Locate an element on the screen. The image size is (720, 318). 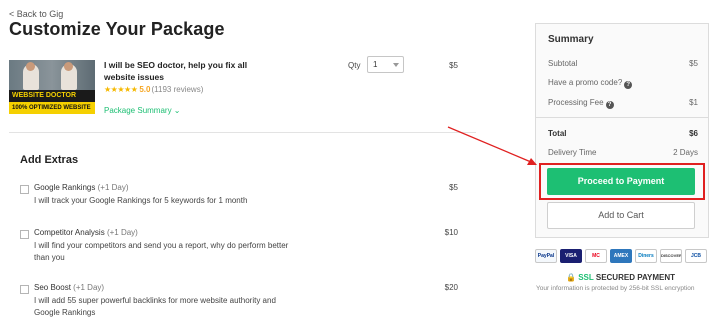
summary-title: Summary is located at coordinates (571, 39).